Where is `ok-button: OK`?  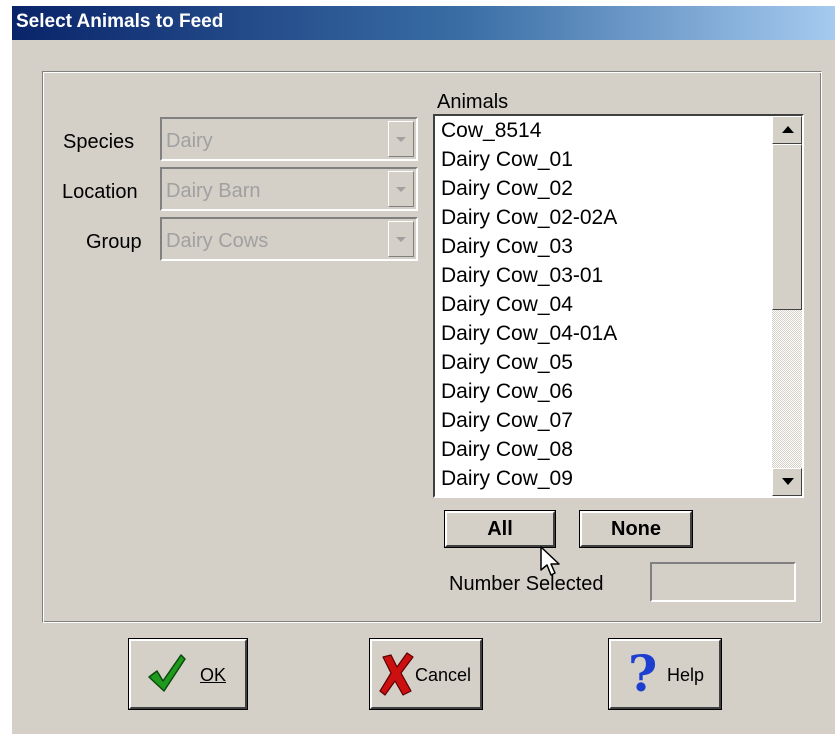 ok-button: OK is located at coordinates (188, 674).